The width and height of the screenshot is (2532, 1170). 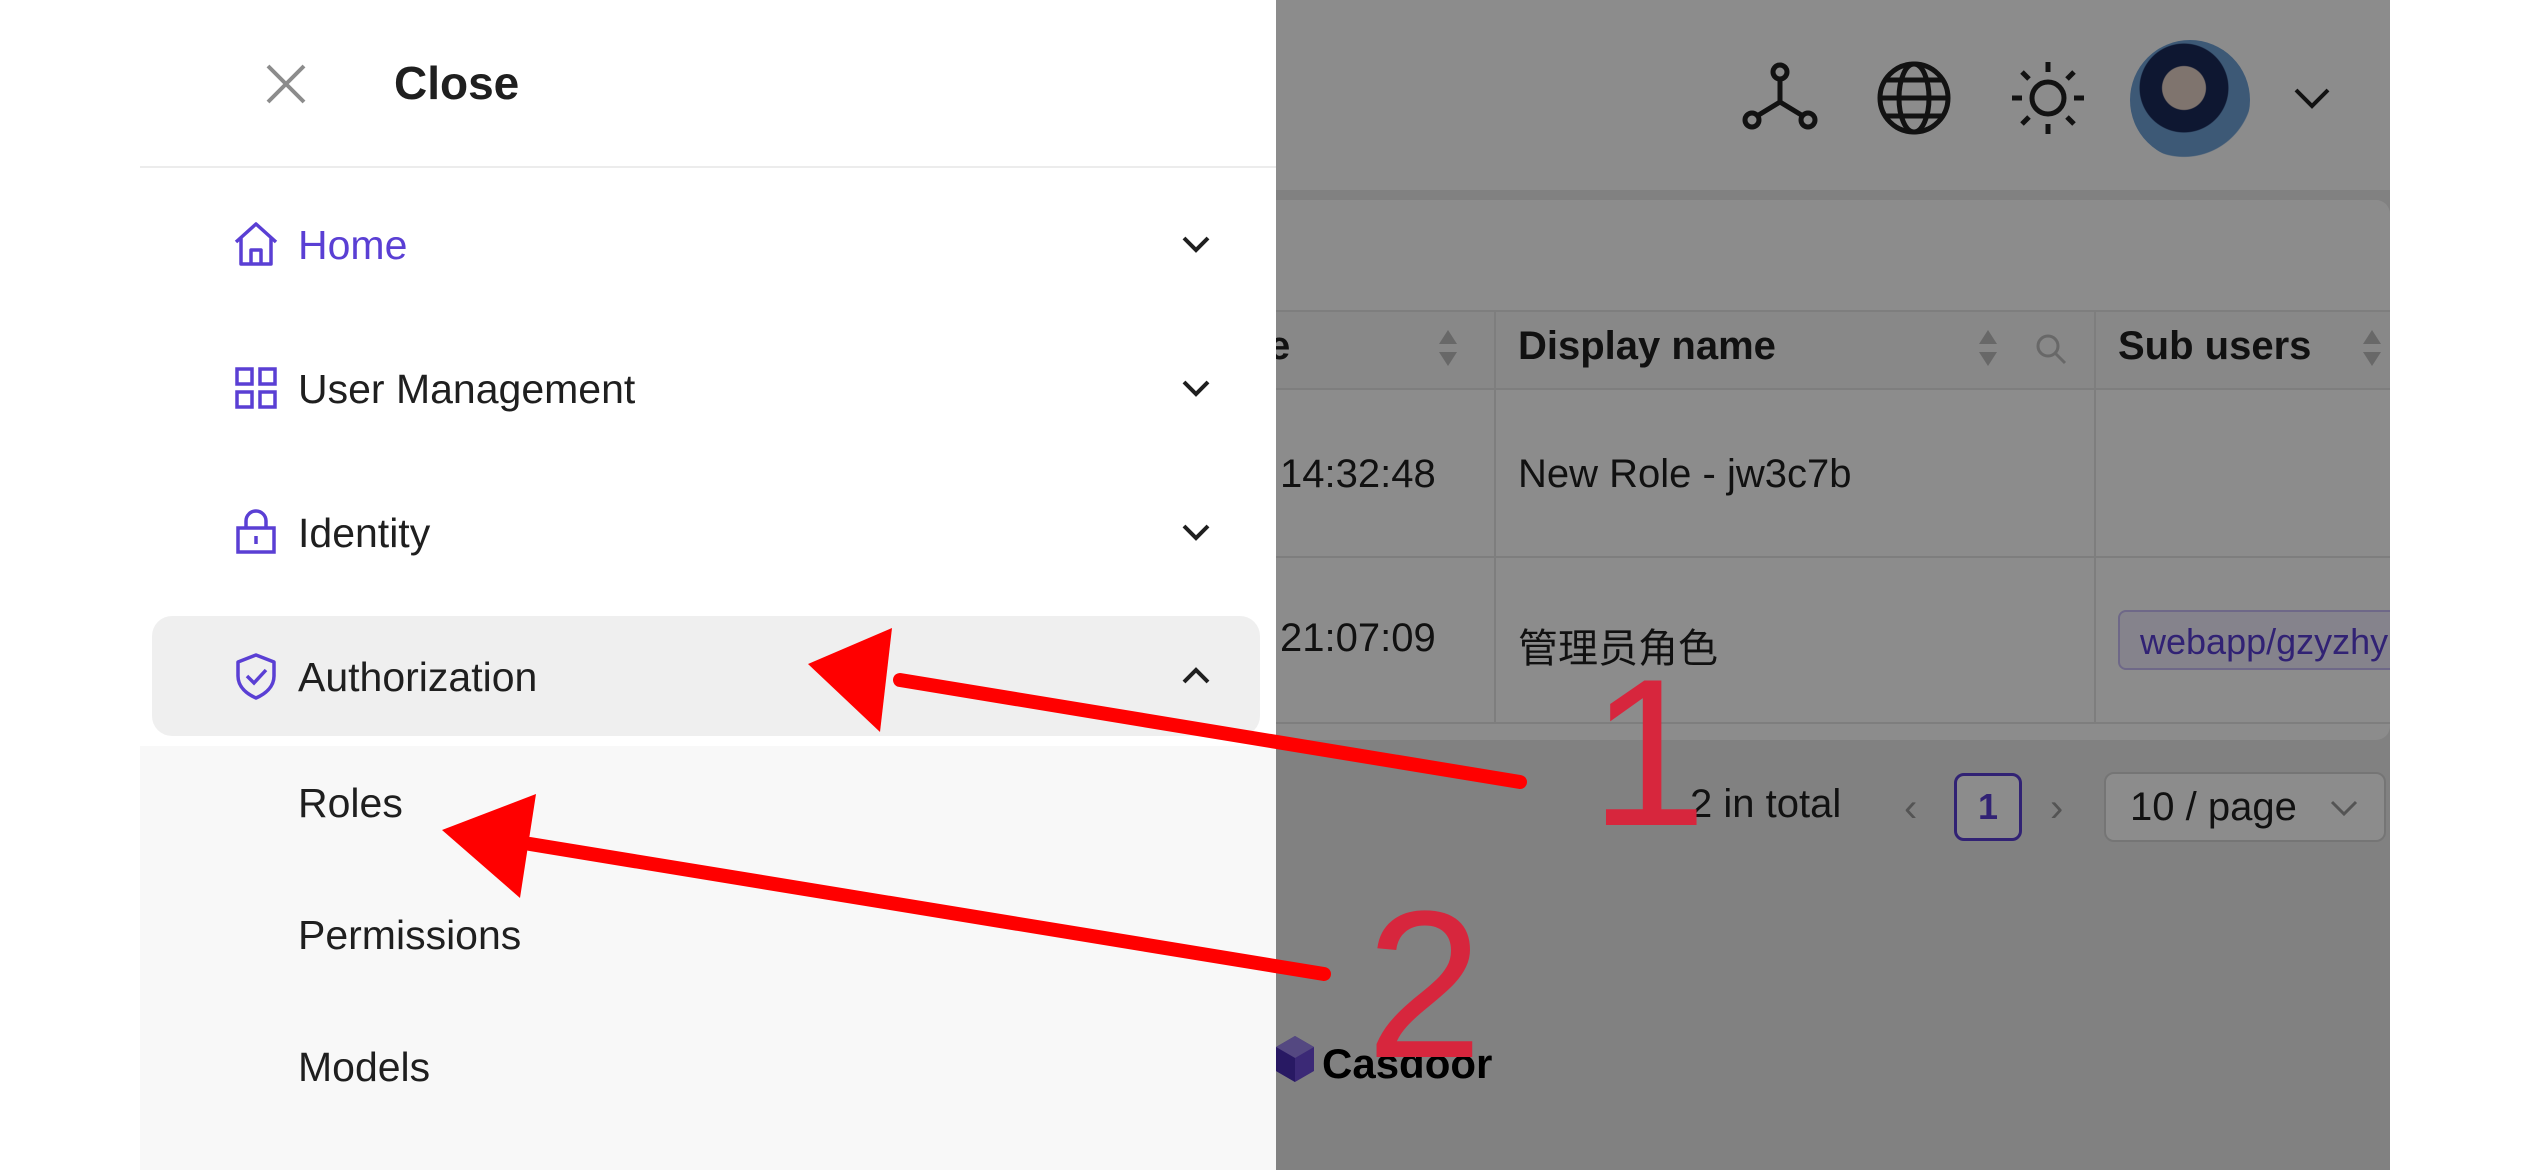 What do you see at coordinates (418, 677) in the screenshot?
I see `menu-item-label: Authorization` at bounding box center [418, 677].